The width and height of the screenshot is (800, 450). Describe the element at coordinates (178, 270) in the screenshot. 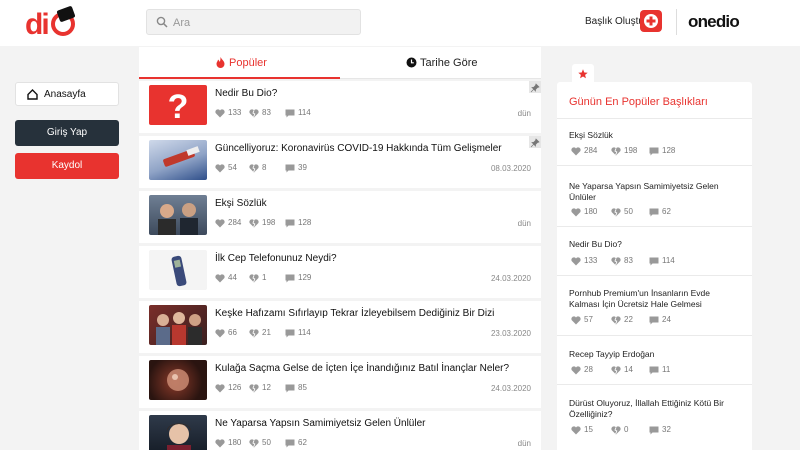

I see `cell-phone-thumbnail` at that location.